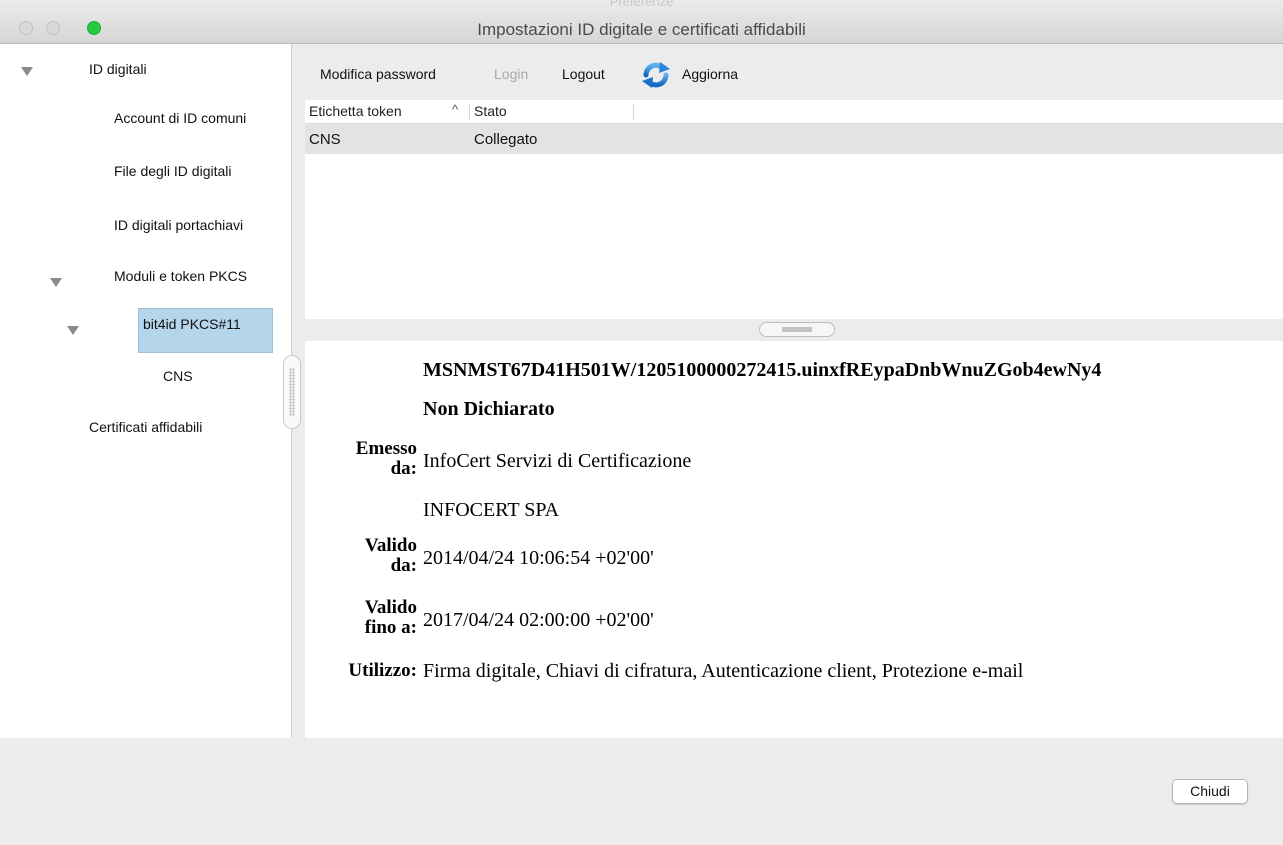 The image size is (1283, 845). What do you see at coordinates (641, 4) in the screenshot?
I see `parent-window-title: Preferenze` at bounding box center [641, 4].